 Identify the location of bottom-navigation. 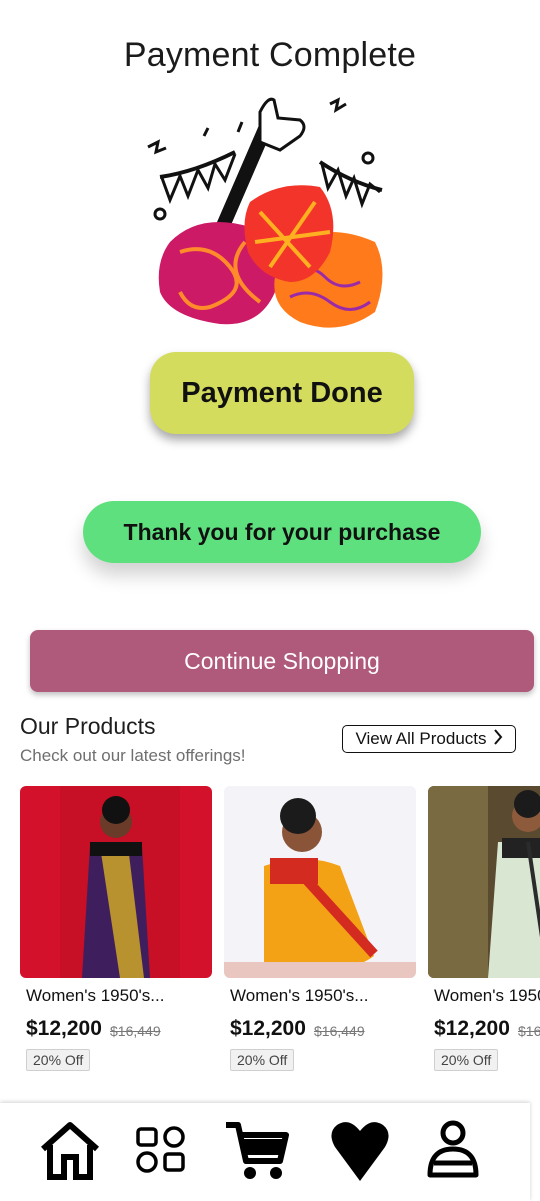
(265, 1152).